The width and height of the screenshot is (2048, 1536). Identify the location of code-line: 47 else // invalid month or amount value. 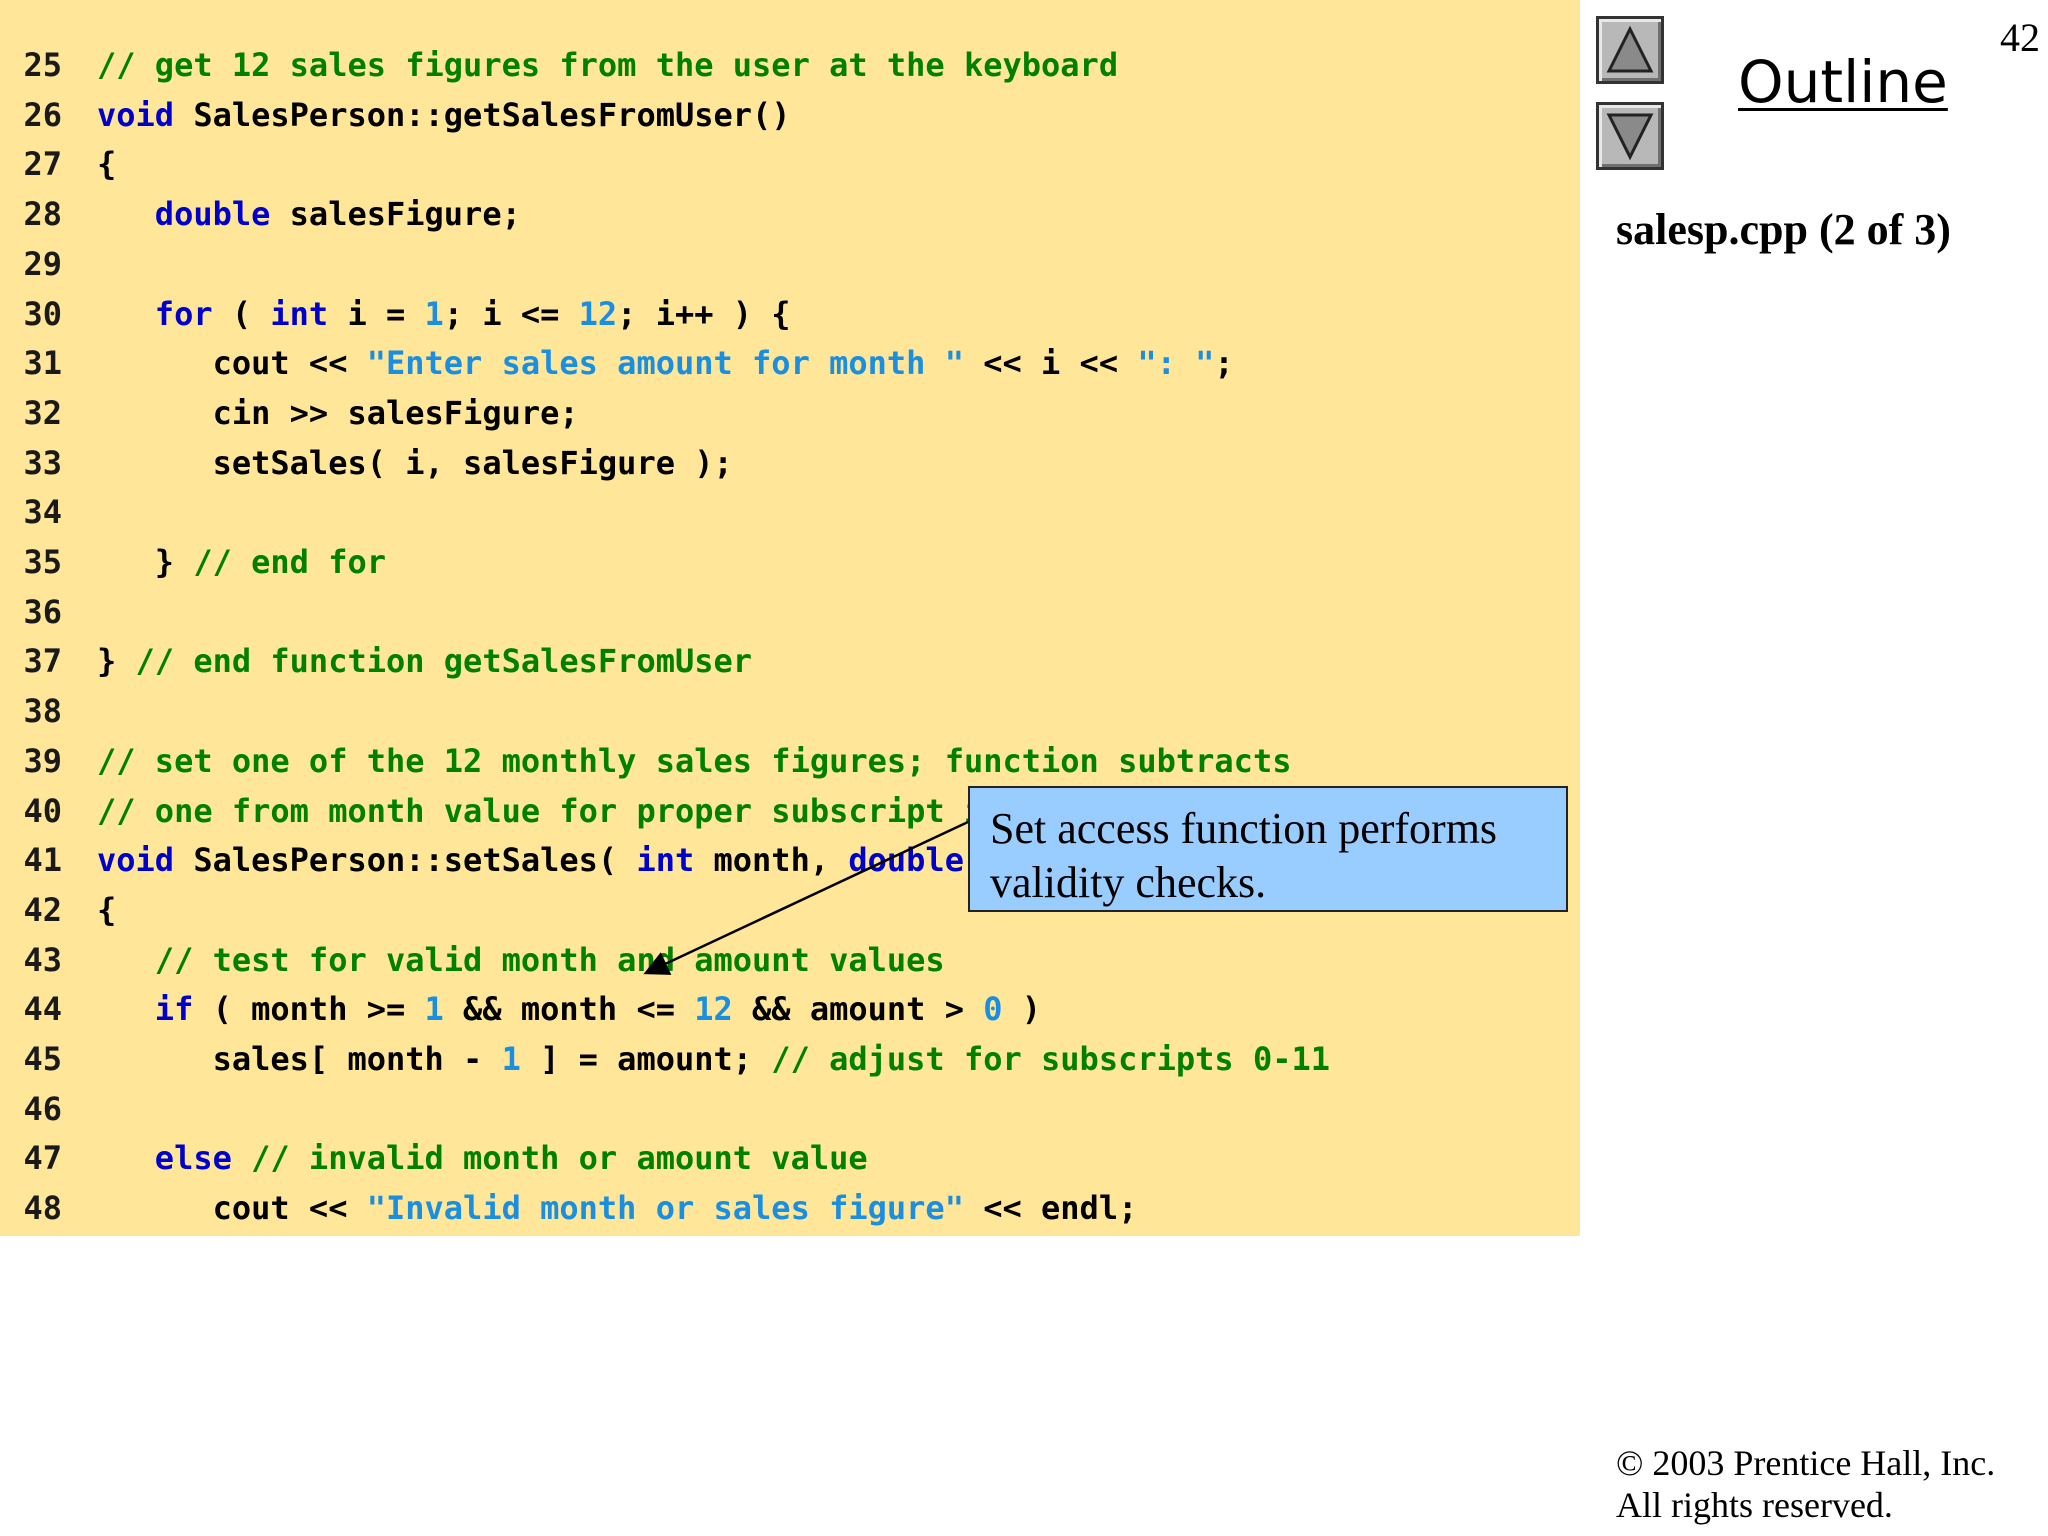
(790, 1158).